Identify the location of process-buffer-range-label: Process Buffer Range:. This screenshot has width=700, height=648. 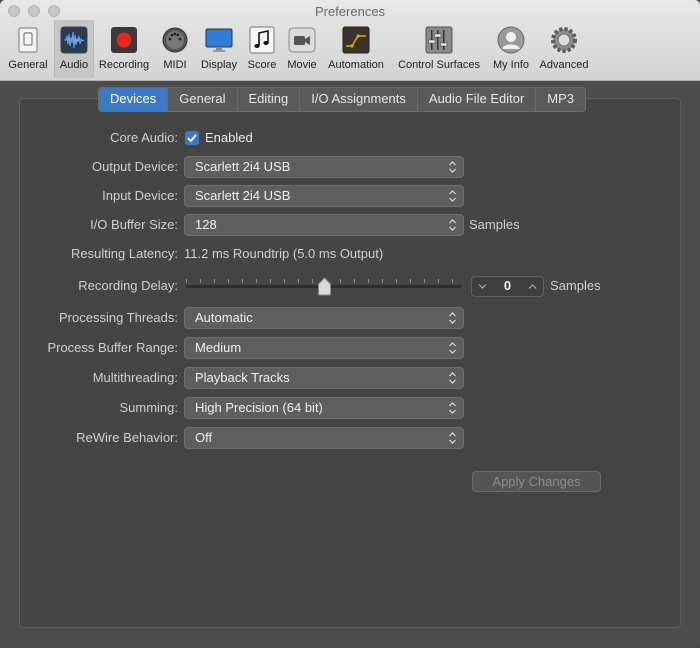
(112, 347).